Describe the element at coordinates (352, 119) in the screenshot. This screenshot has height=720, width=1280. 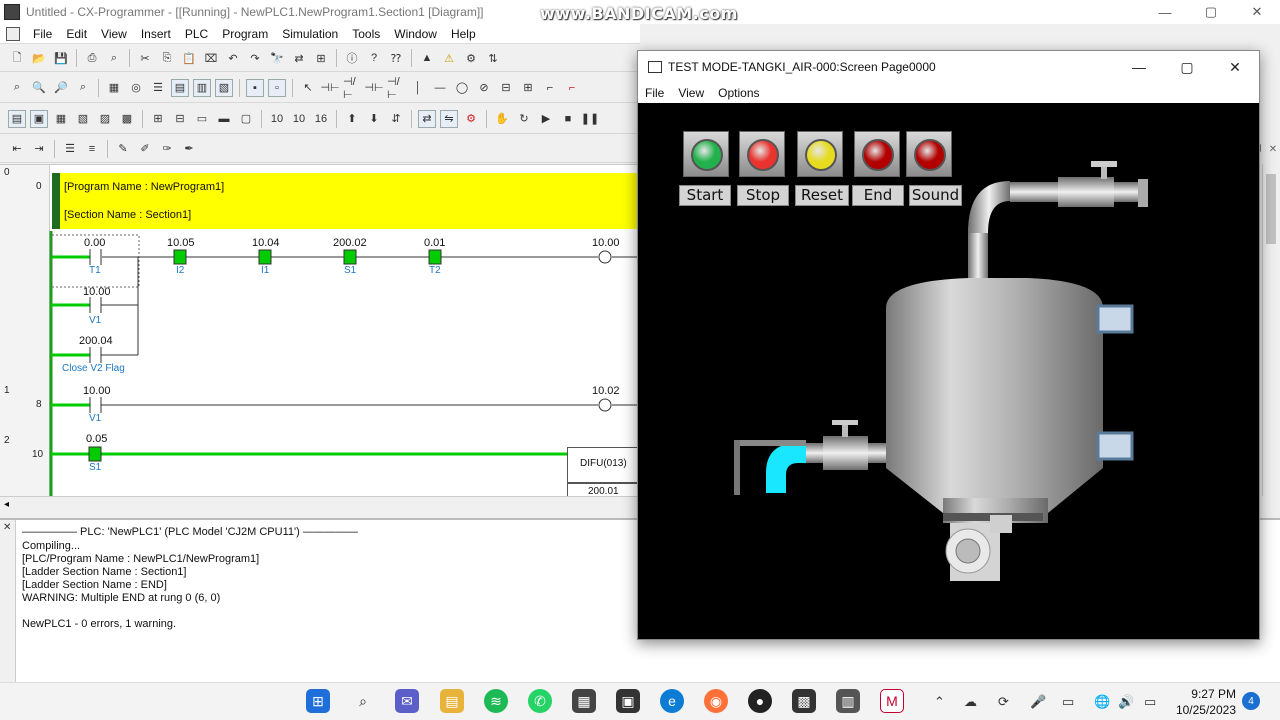
I see `upload-icon: ⬆` at that location.